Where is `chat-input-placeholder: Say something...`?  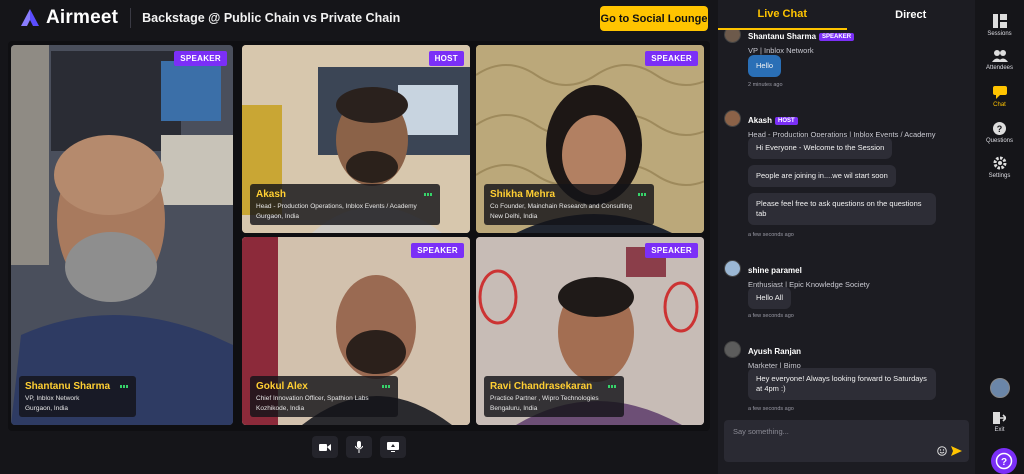 chat-input-placeholder: Say something... is located at coordinates (761, 431).